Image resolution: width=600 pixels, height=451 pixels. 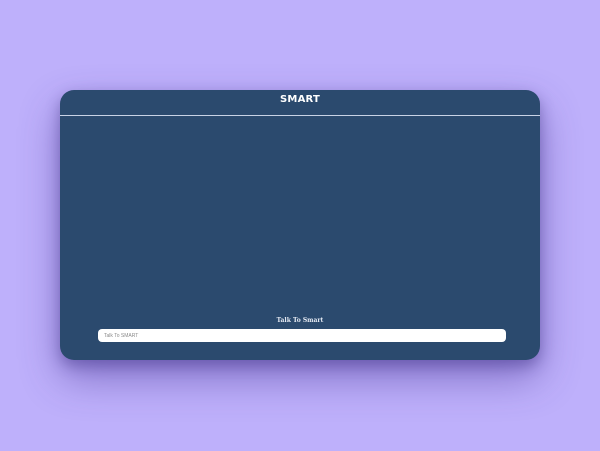 What do you see at coordinates (300, 99) in the screenshot?
I see `app-title: SMART` at bounding box center [300, 99].